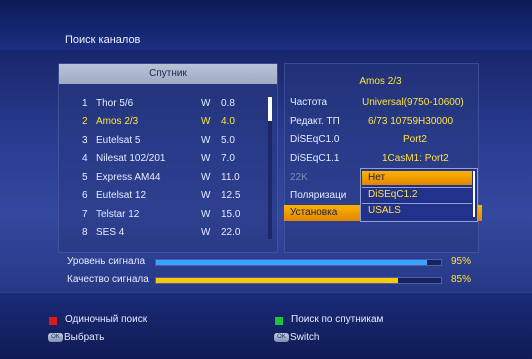  I want to click on dropdown-scrollbar, so click(474, 194).